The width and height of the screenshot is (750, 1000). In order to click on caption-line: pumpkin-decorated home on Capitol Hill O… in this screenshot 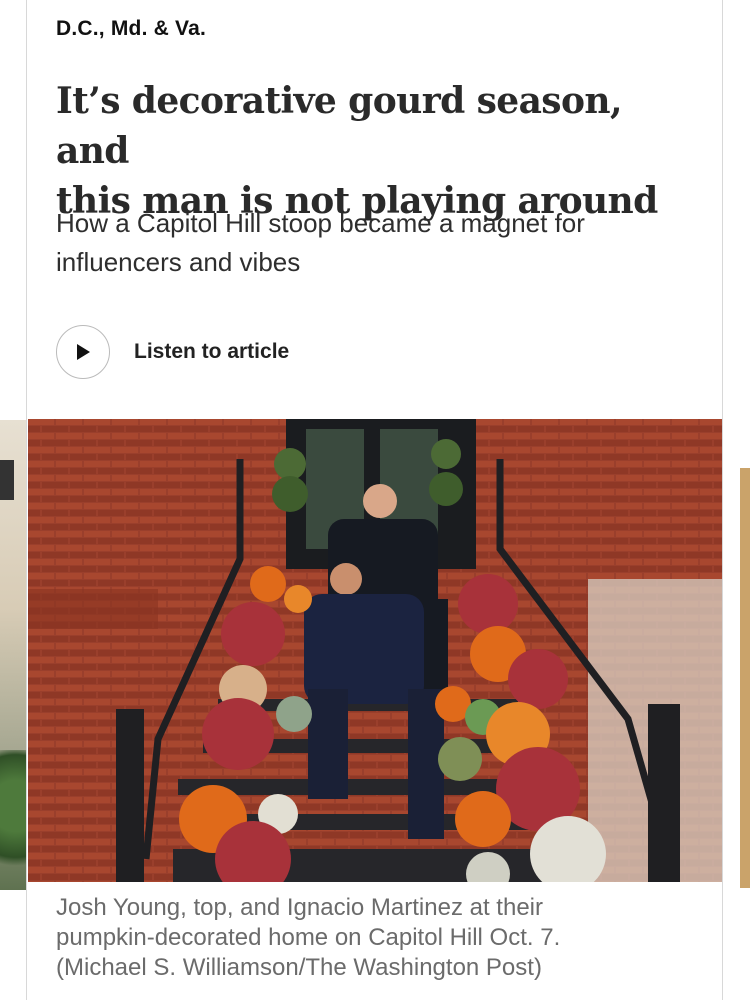, I will do `click(308, 937)`.